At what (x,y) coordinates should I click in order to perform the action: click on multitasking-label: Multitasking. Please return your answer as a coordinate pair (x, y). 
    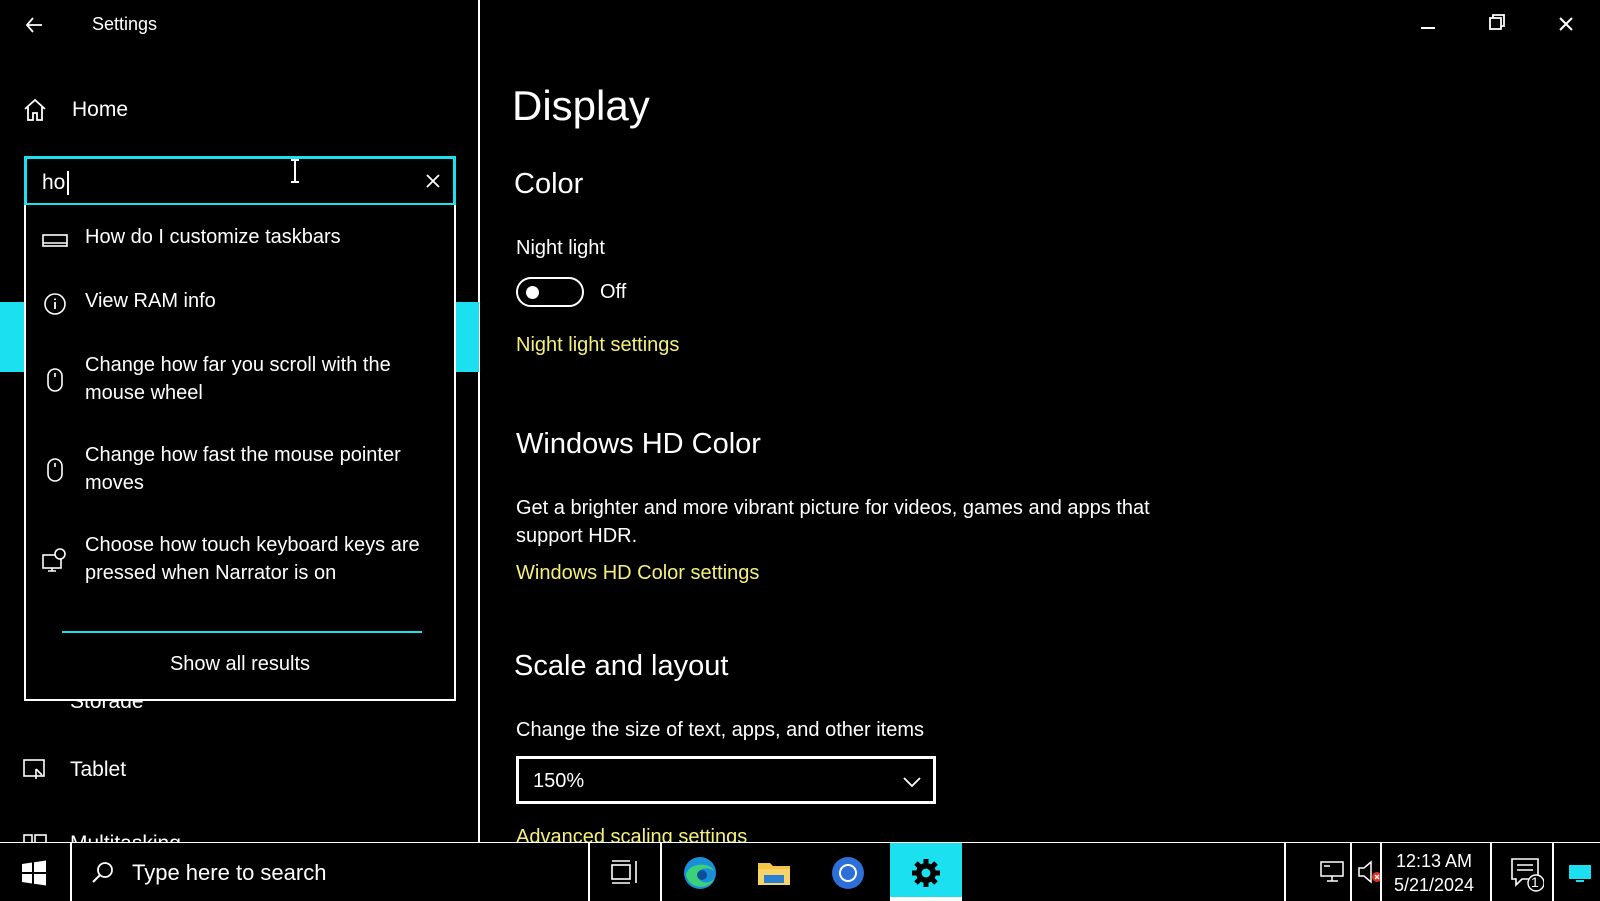
    Looking at the image, I should click on (125, 837).